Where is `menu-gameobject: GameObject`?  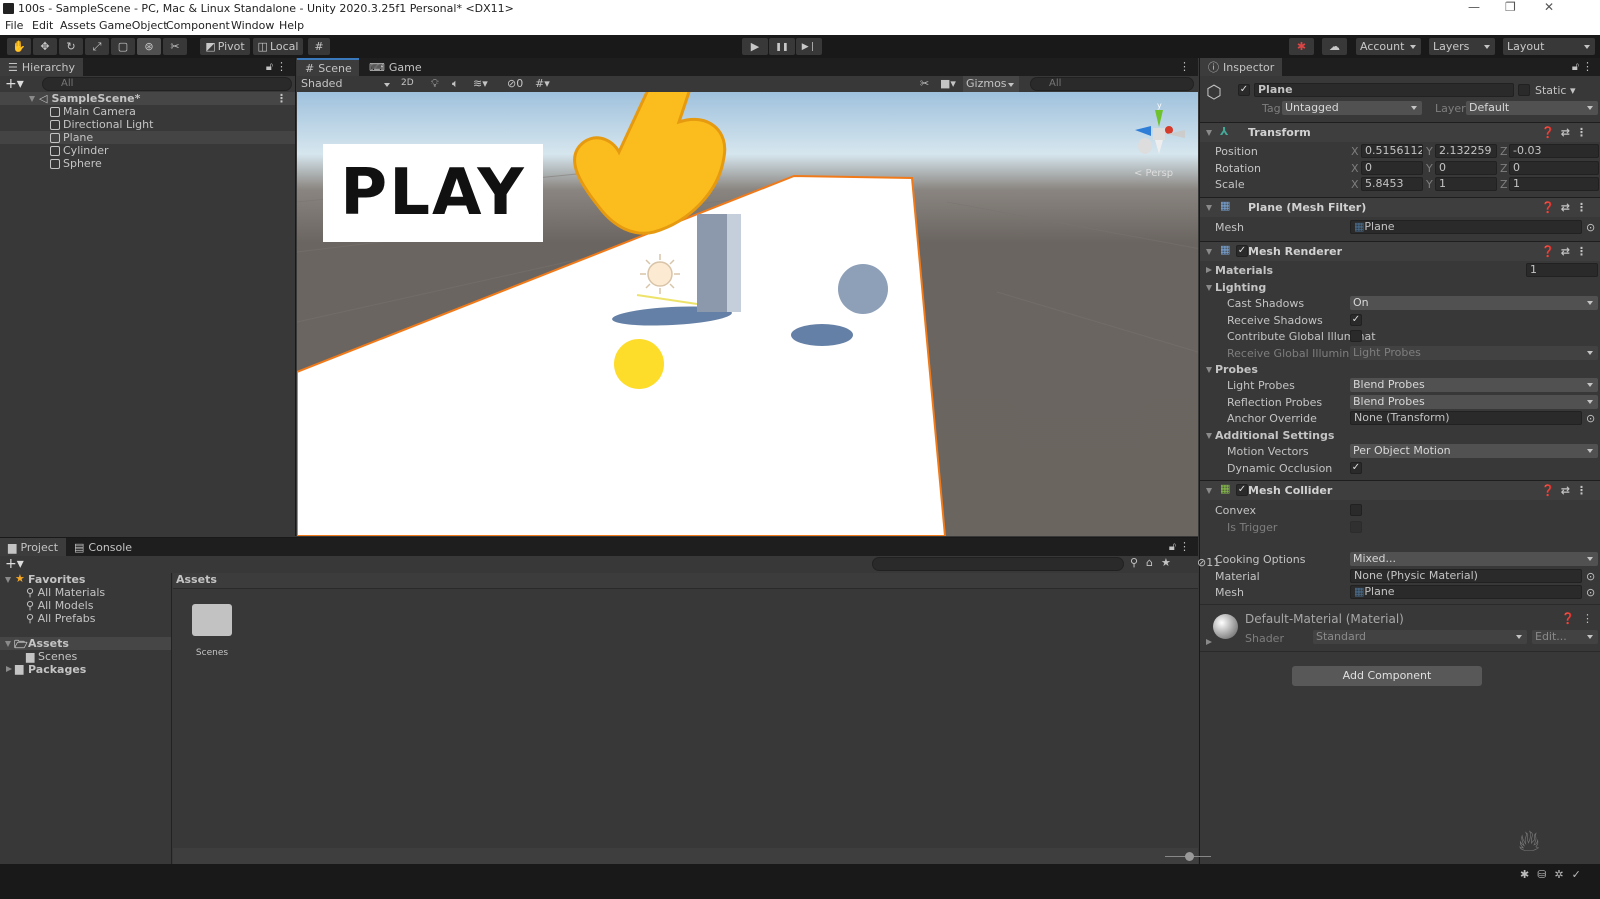 menu-gameobject: GameObject is located at coordinates (133, 25).